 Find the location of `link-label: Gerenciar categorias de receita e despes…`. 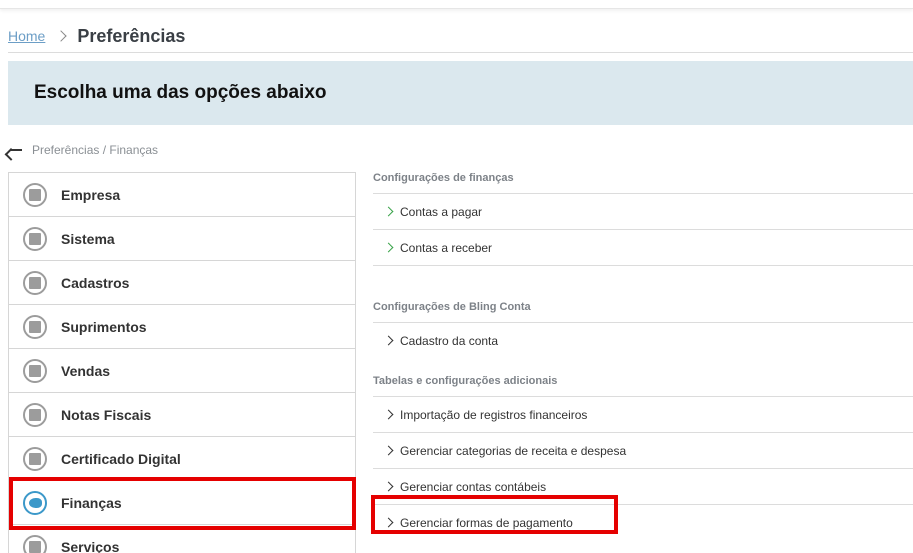

link-label: Gerenciar categorias de receita e despes… is located at coordinates (513, 451).